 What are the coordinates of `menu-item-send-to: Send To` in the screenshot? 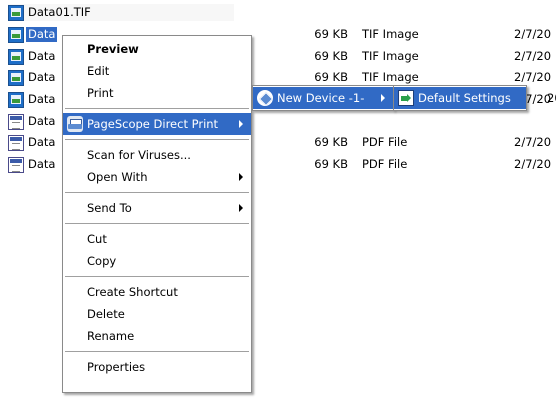 It's located at (157, 208).